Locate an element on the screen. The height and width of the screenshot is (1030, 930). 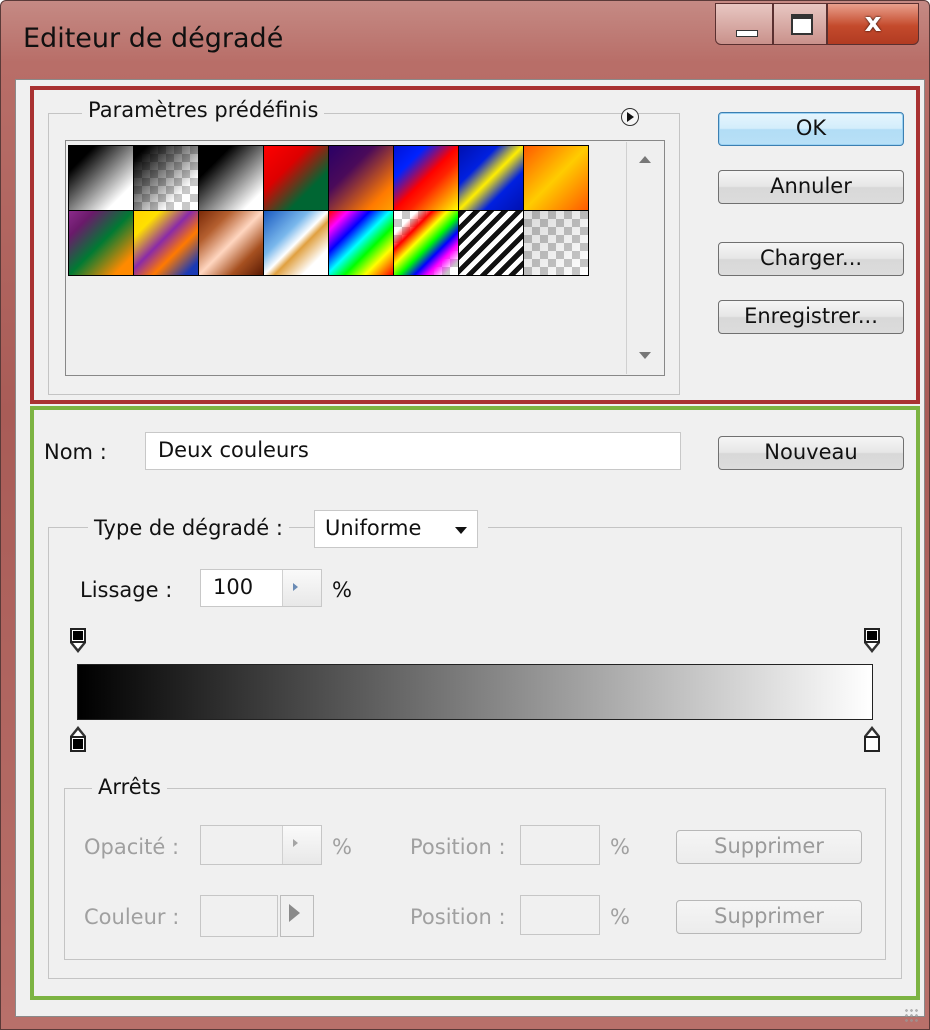
window-title: Editeur de dégradé is located at coordinates (153, 38).